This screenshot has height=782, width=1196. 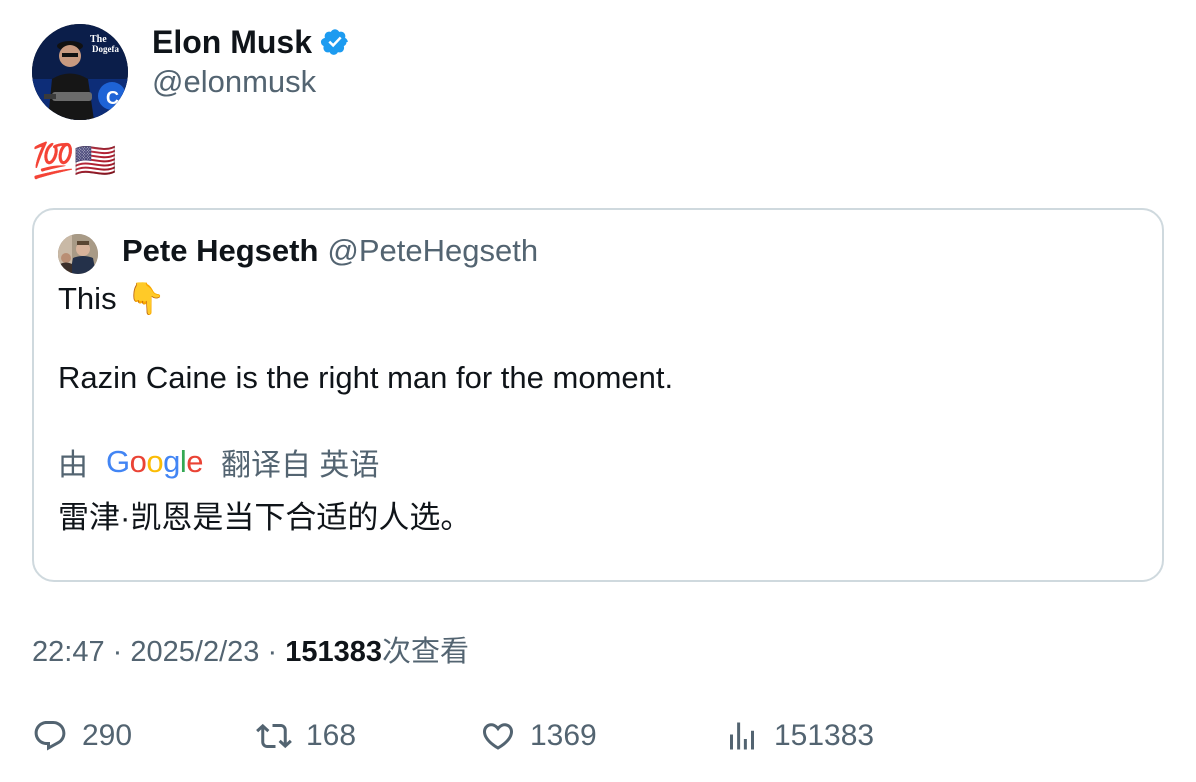 What do you see at coordinates (498, 736) in the screenshot?
I see `heart-icon` at bounding box center [498, 736].